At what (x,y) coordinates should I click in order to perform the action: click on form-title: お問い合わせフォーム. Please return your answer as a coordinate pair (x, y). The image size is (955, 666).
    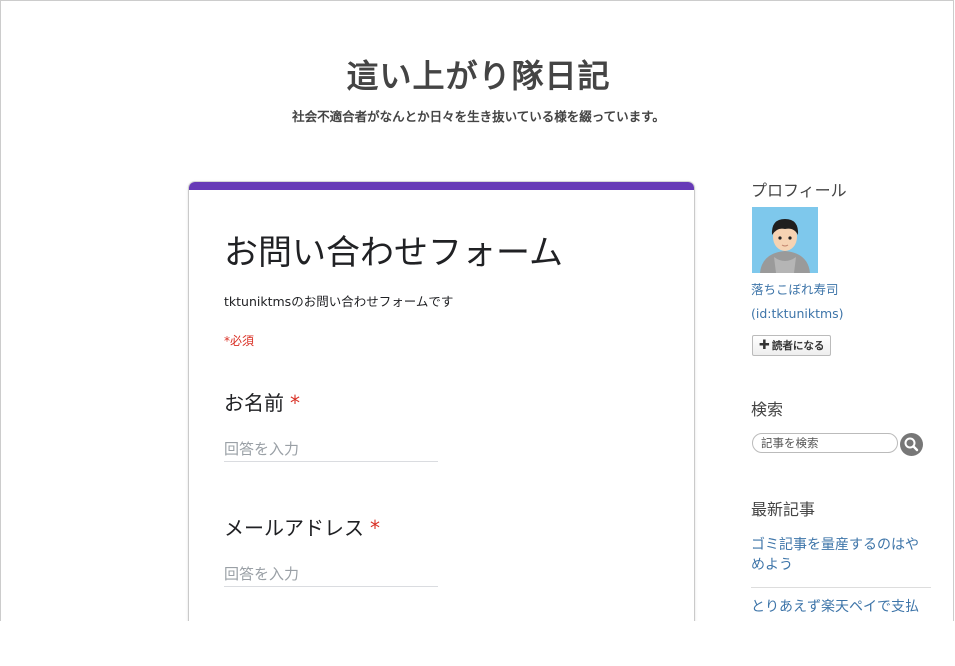
    Looking at the image, I should click on (393, 253).